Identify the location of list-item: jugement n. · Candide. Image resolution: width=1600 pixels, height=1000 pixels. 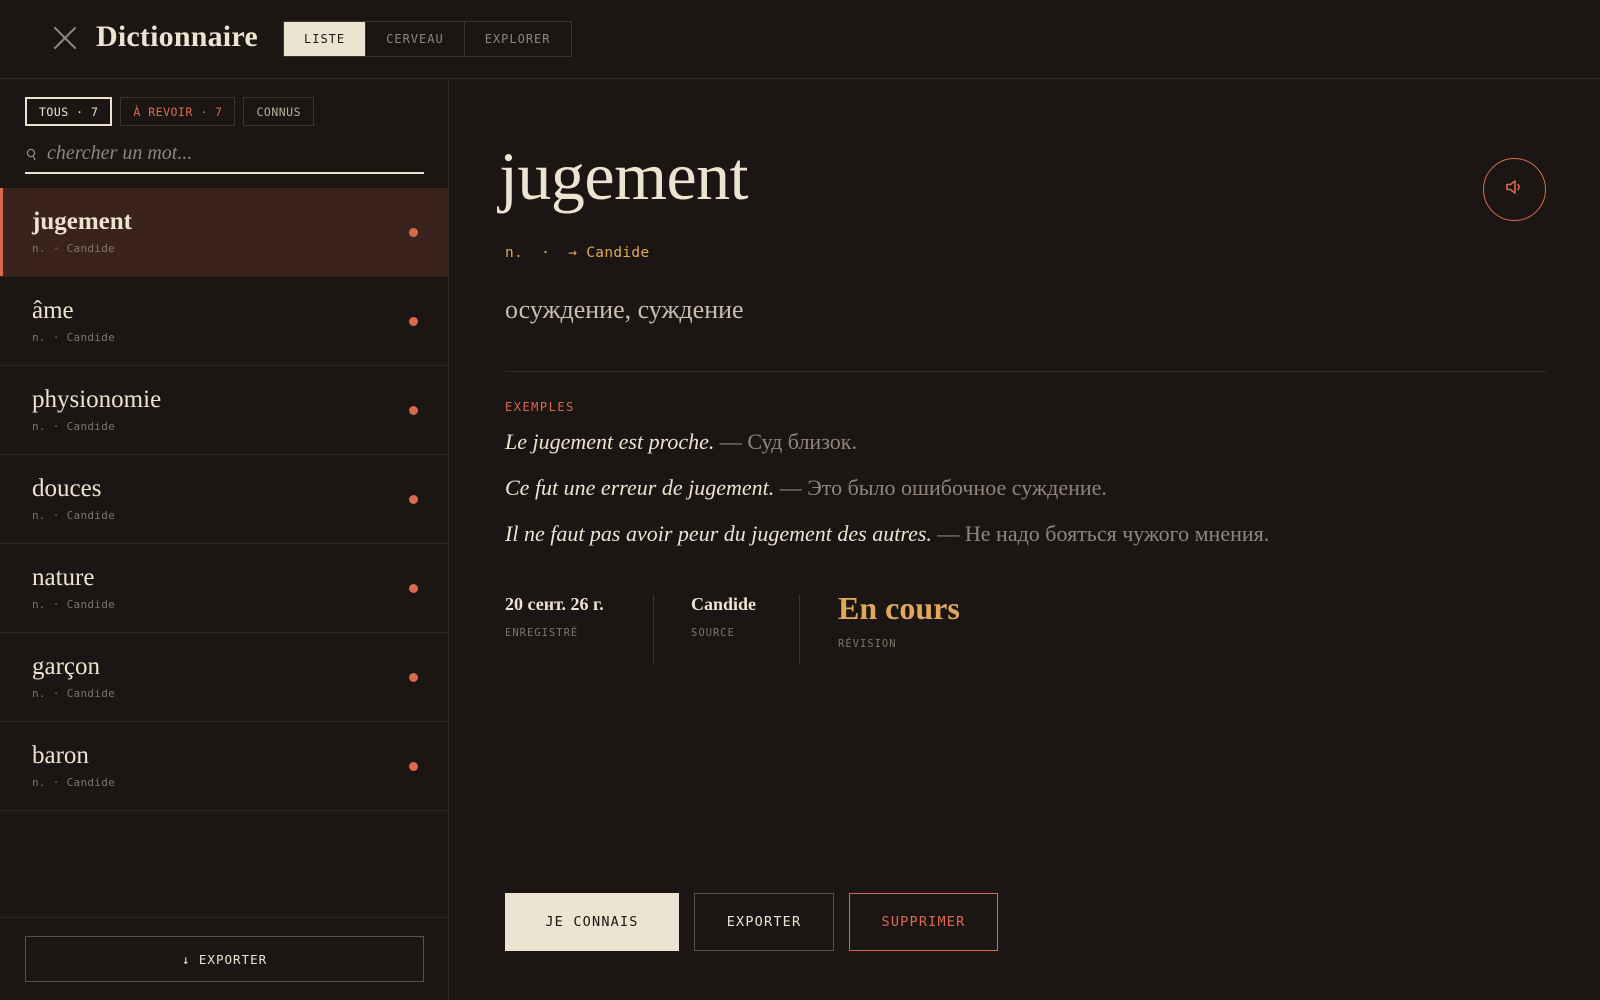
(224, 232).